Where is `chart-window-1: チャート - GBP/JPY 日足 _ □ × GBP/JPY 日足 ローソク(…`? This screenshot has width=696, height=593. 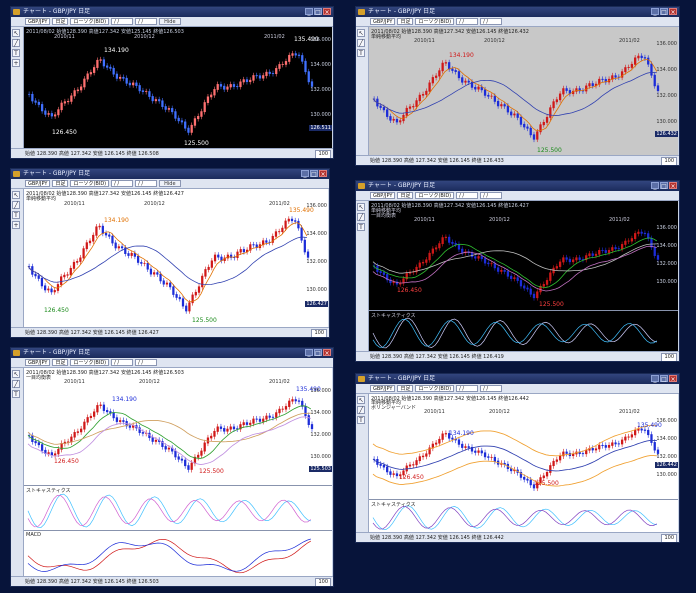
chart-window-1: チャート - GBP/JPY 日足 _ □ × GBP/JPY 日足 ローソク(… is located at coordinates (172, 82).